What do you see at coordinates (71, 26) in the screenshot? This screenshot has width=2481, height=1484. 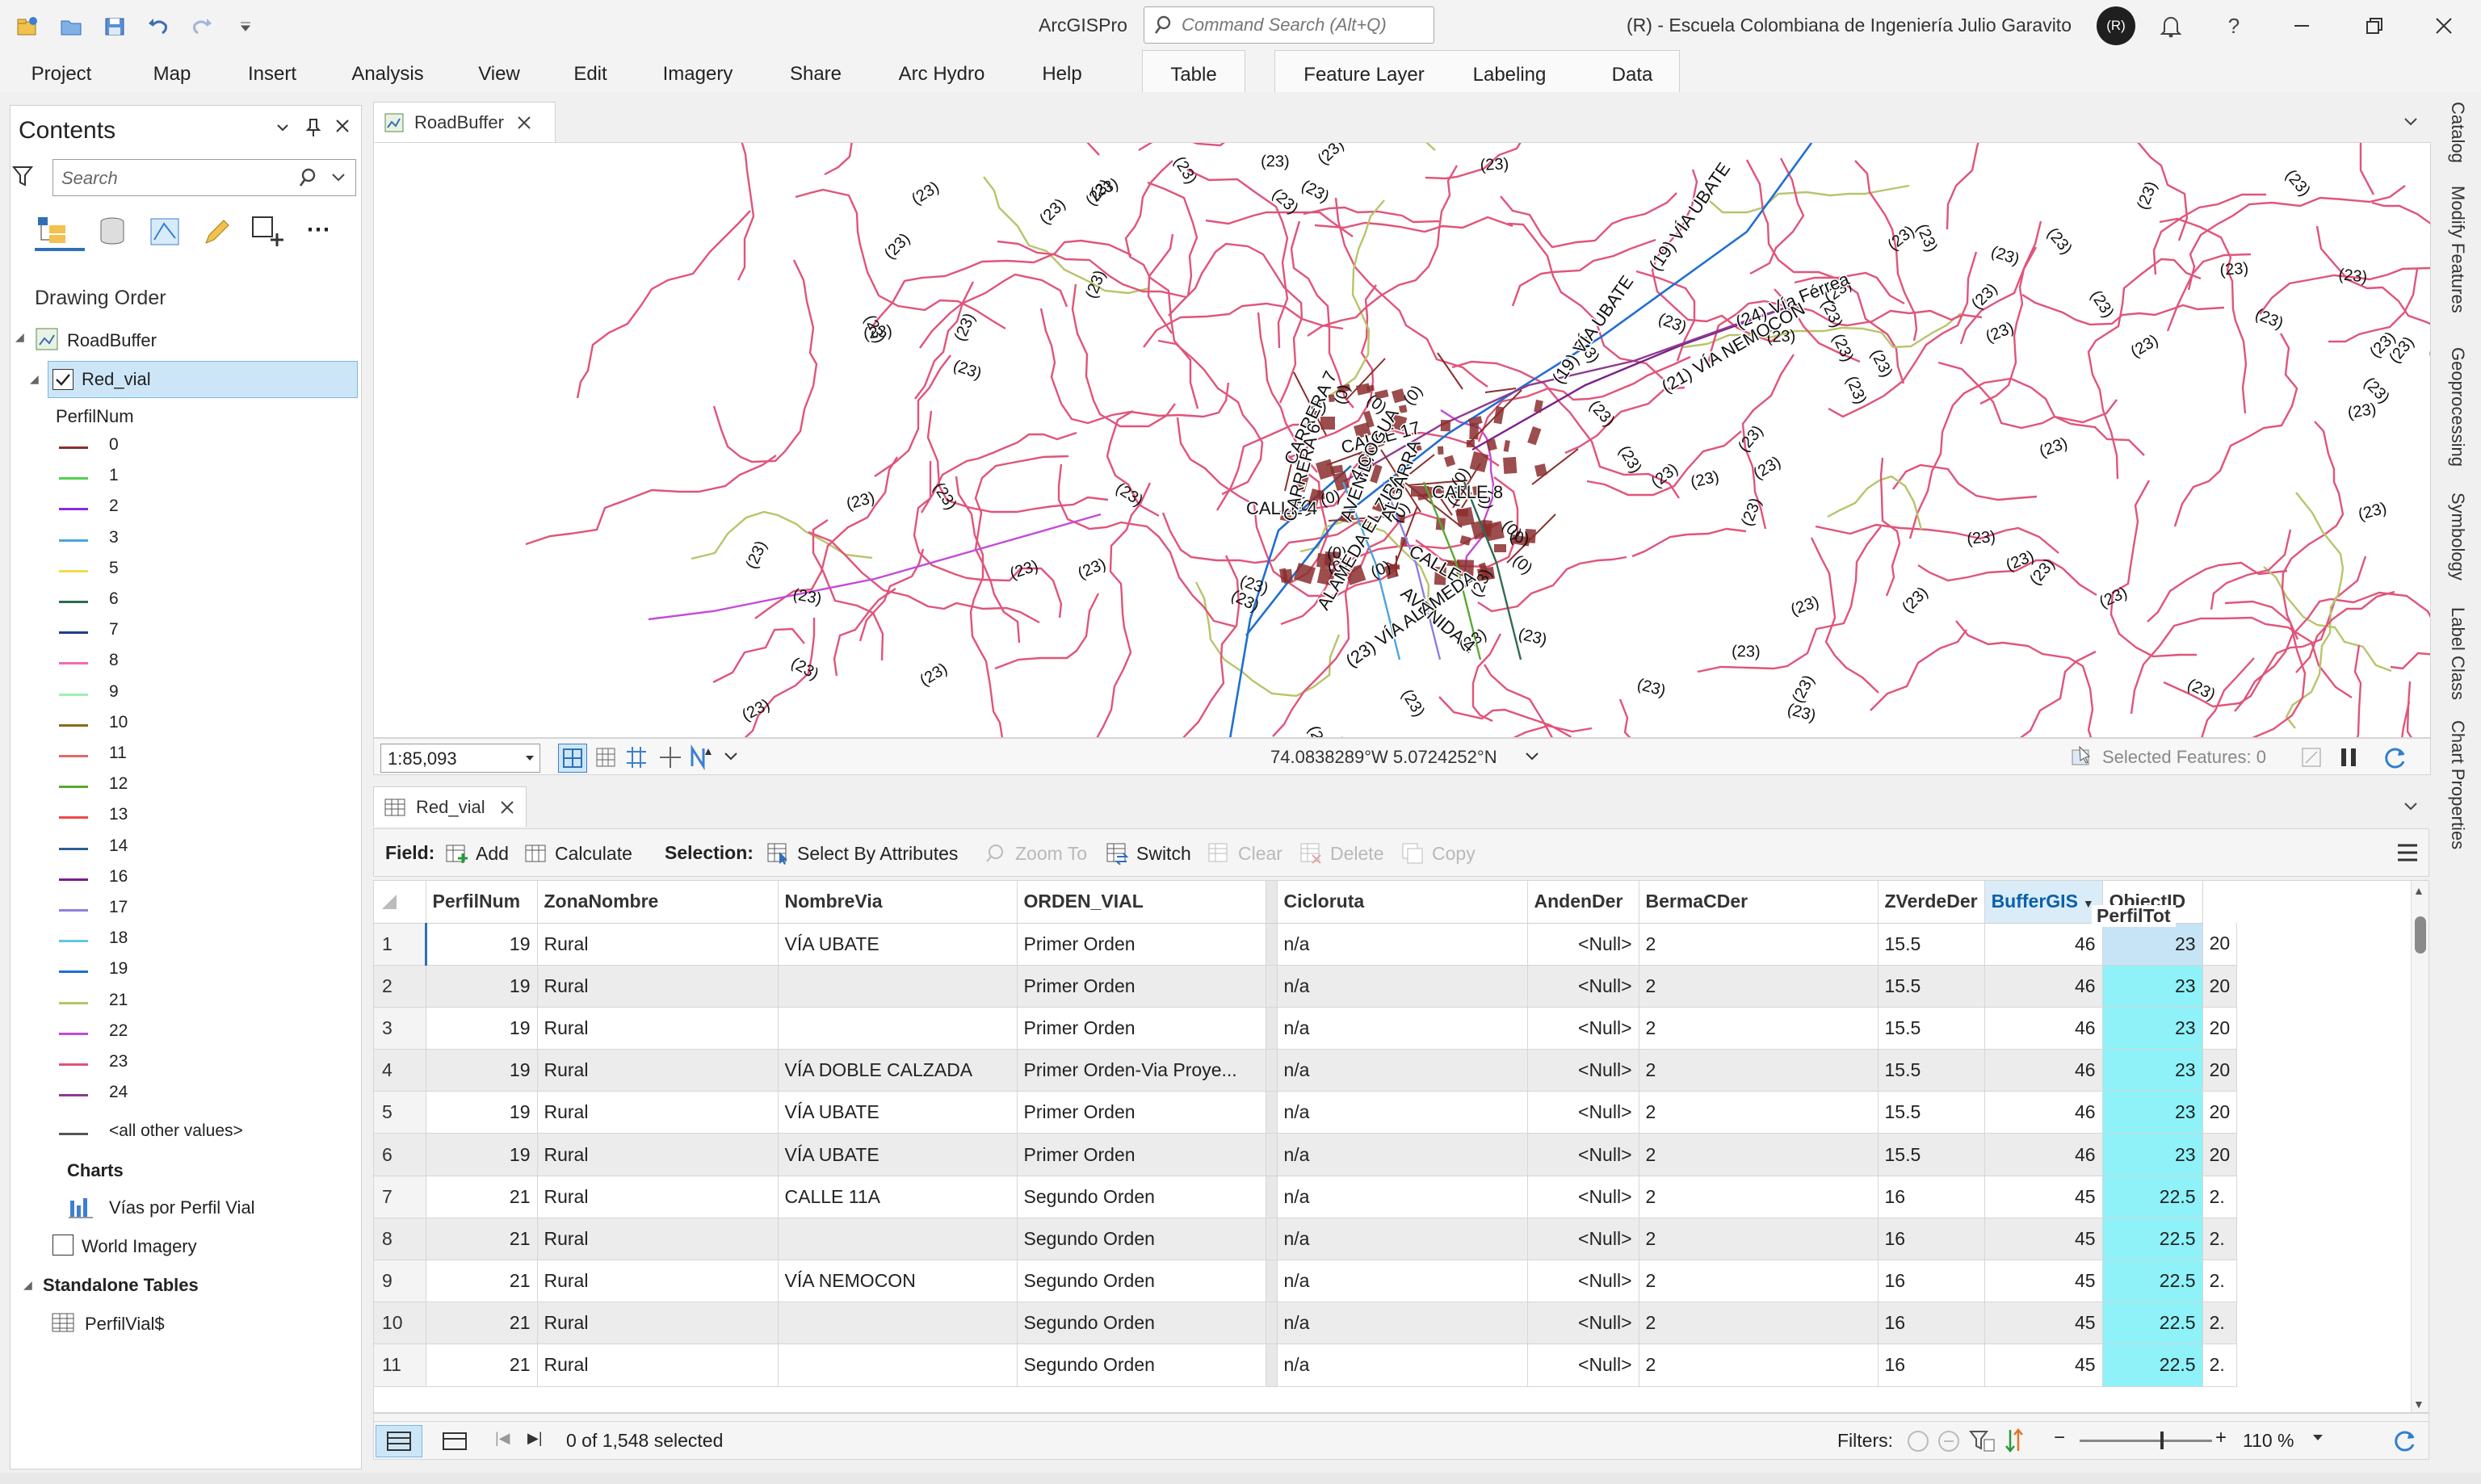 I see `open-project-icon` at bounding box center [71, 26].